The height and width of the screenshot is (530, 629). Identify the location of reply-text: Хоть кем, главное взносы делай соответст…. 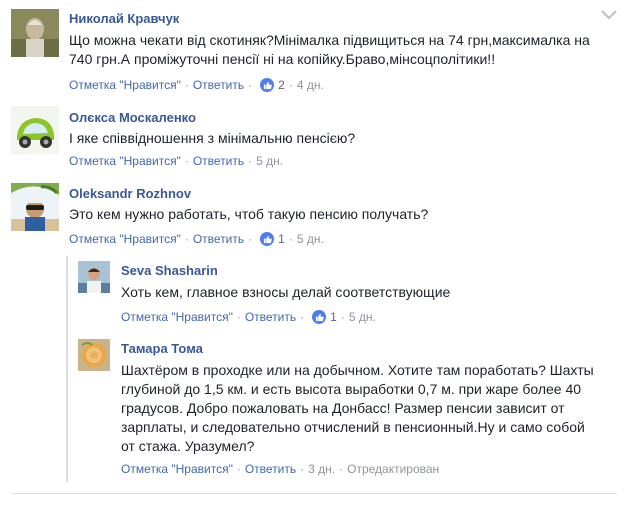
(286, 292).